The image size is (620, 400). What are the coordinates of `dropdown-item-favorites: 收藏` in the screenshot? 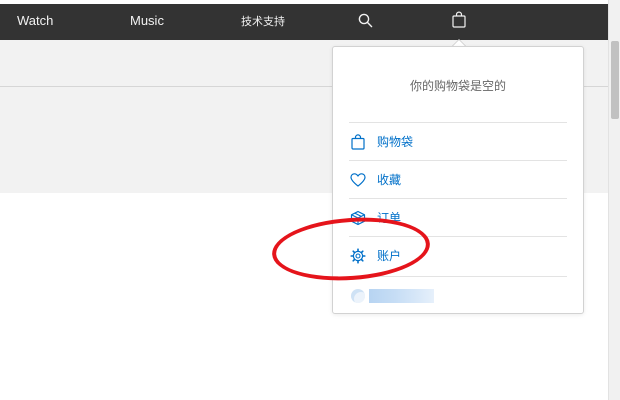 It's located at (458, 180).